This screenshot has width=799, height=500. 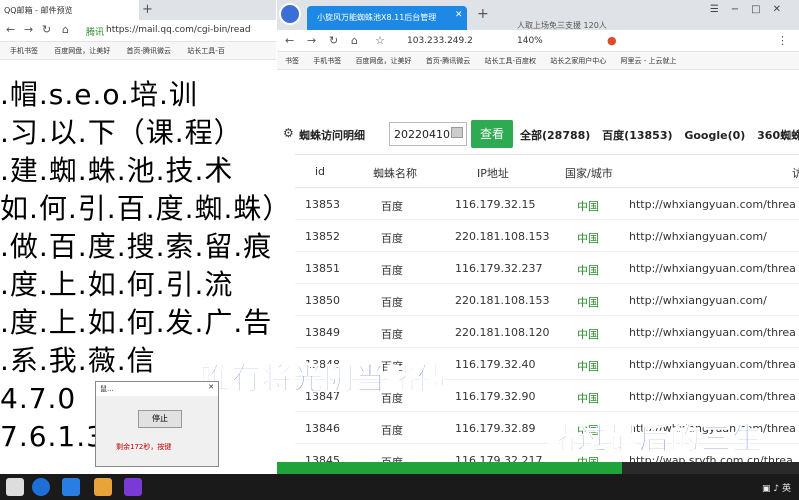 What do you see at coordinates (448, 61) in the screenshot?
I see `right-bookmark: 首页-腾讯微云` at bounding box center [448, 61].